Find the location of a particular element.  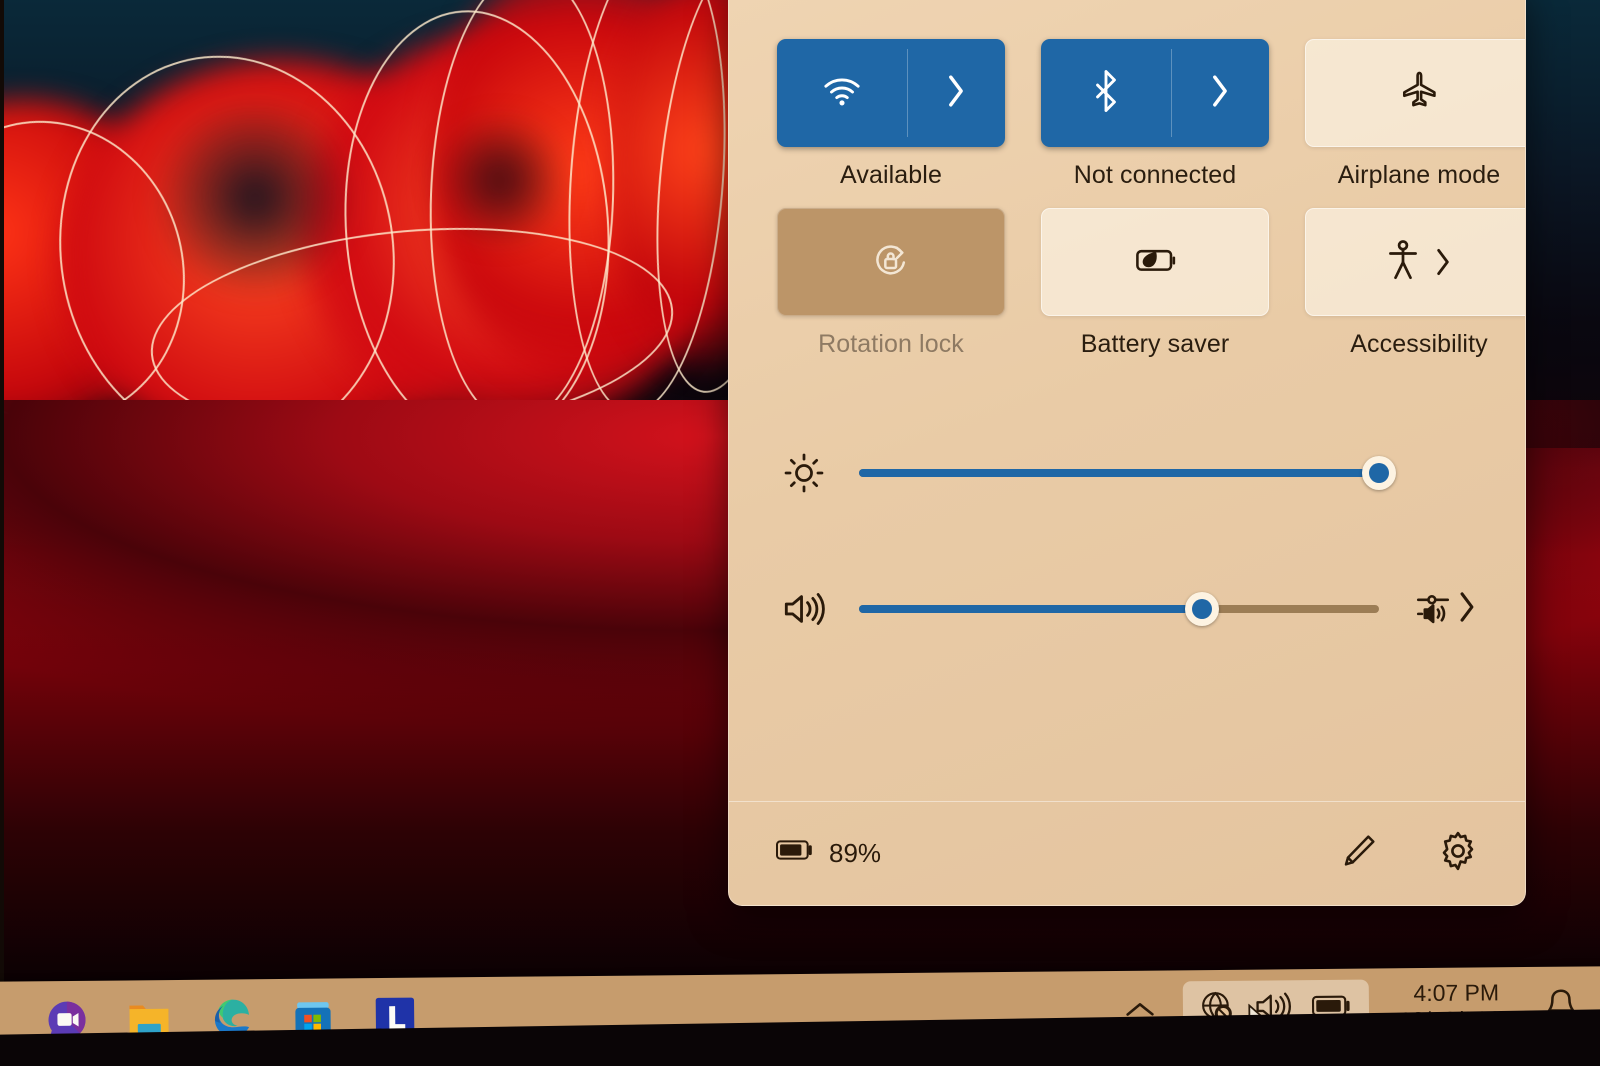

tile-airplane-toggle is located at coordinates (1415, 93).